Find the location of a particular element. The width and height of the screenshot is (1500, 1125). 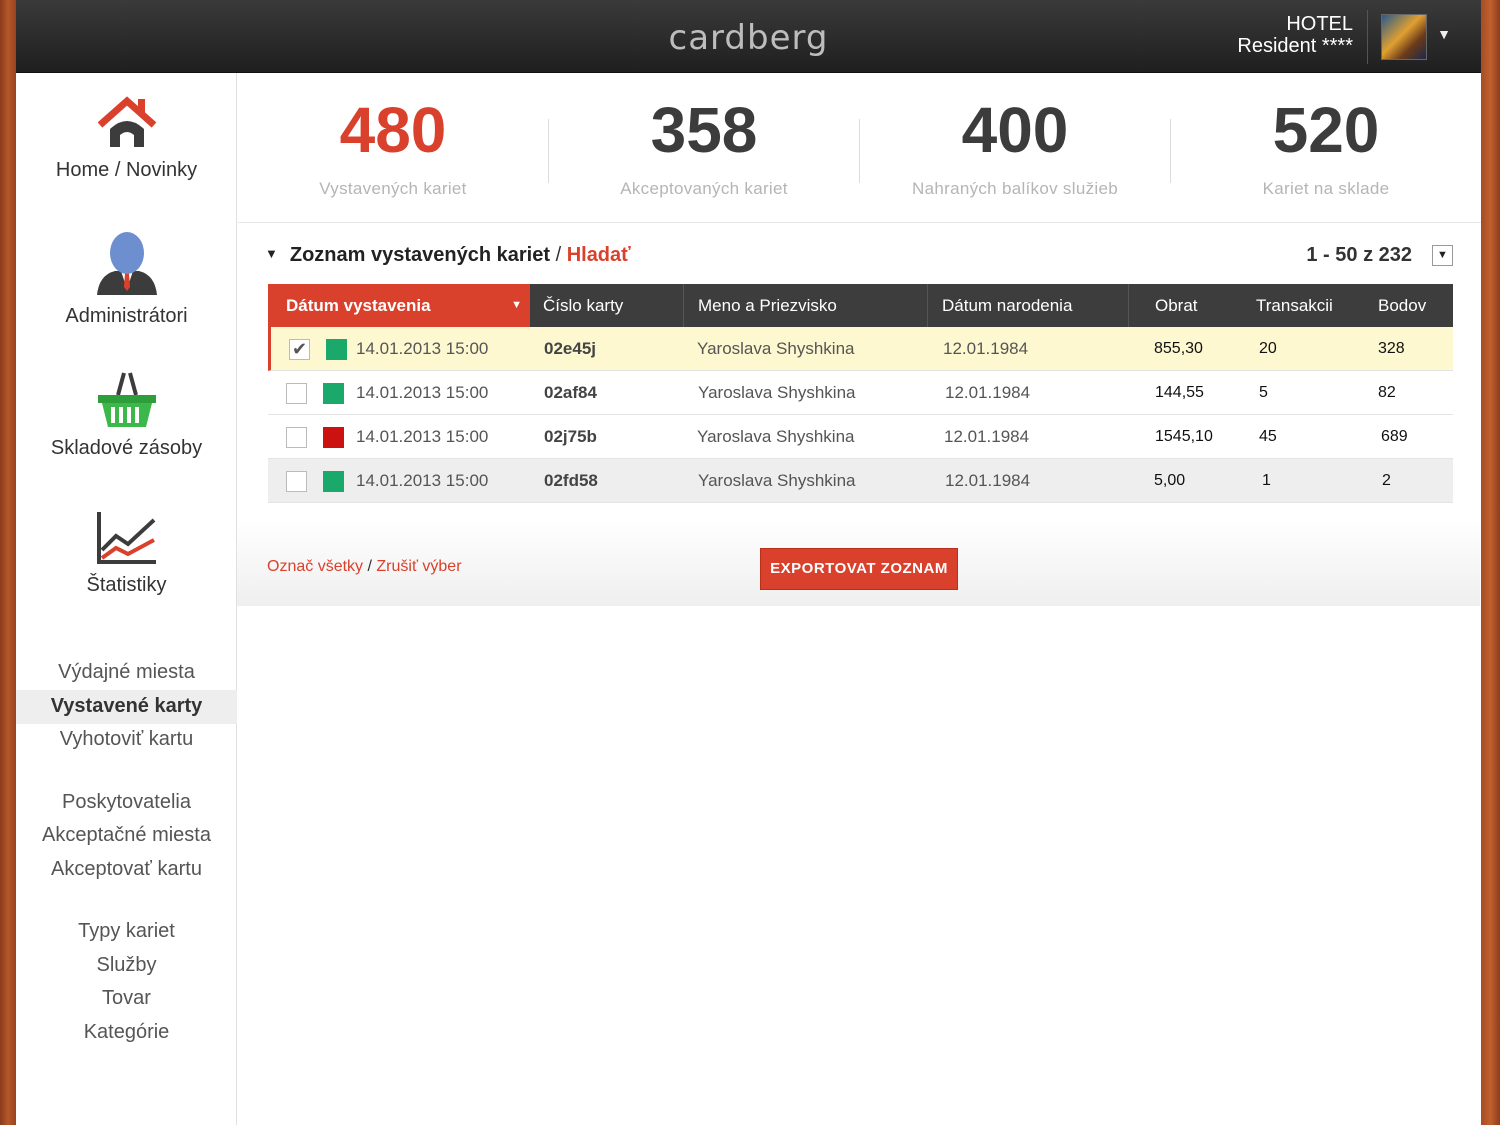

column-transactions: Transakcii is located at coordinates (1294, 305).